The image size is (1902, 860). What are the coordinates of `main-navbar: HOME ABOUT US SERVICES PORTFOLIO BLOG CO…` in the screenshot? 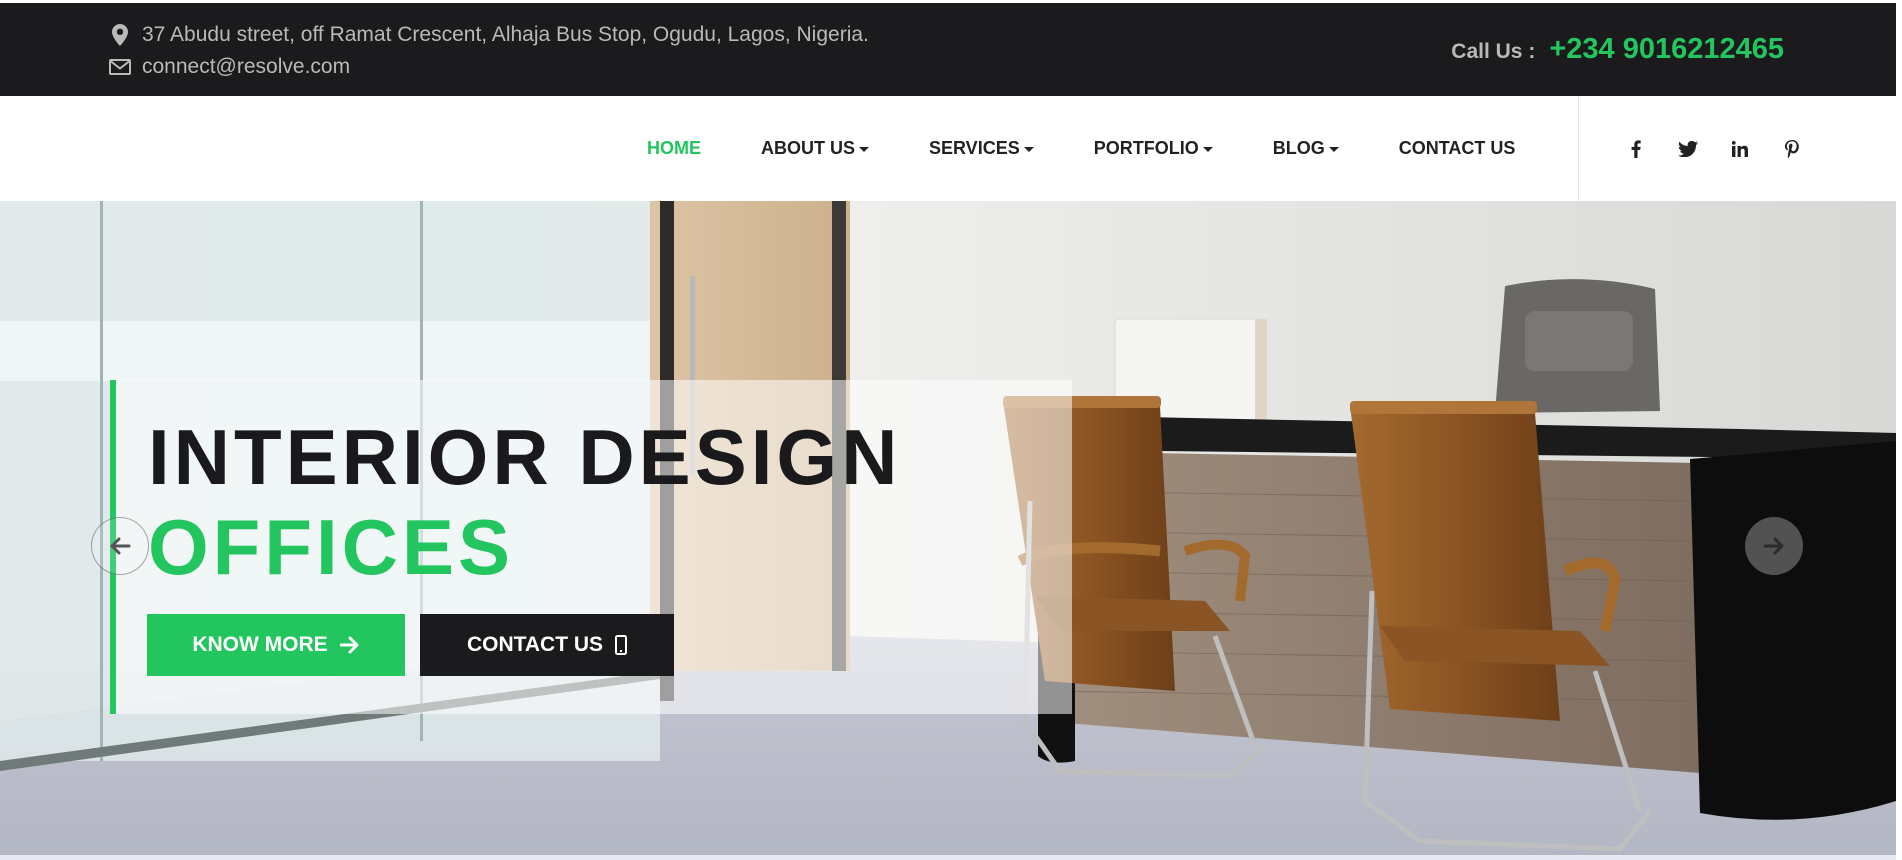 It's located at (948, 148).